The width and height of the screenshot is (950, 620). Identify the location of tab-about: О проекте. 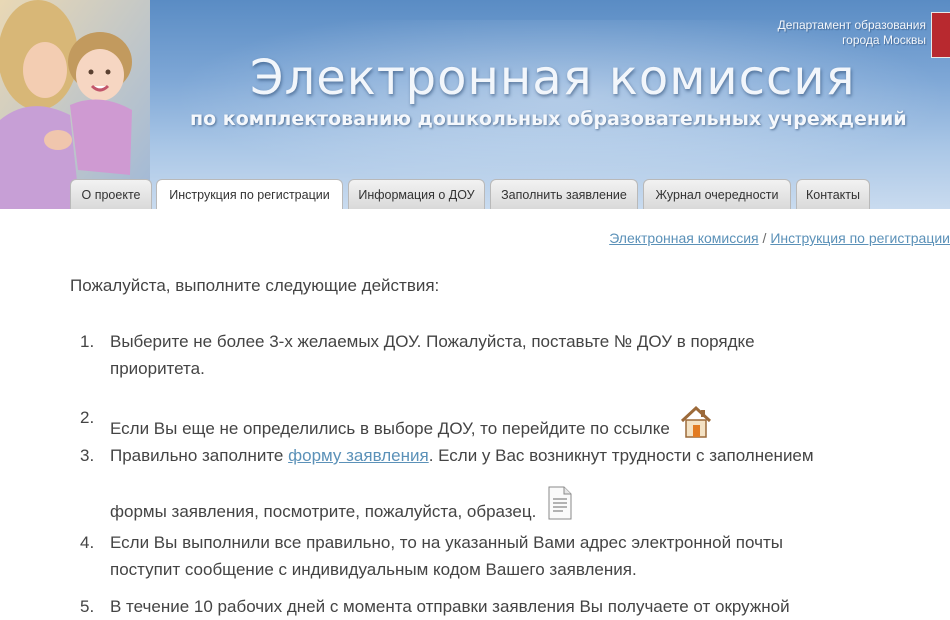
(111, 194).